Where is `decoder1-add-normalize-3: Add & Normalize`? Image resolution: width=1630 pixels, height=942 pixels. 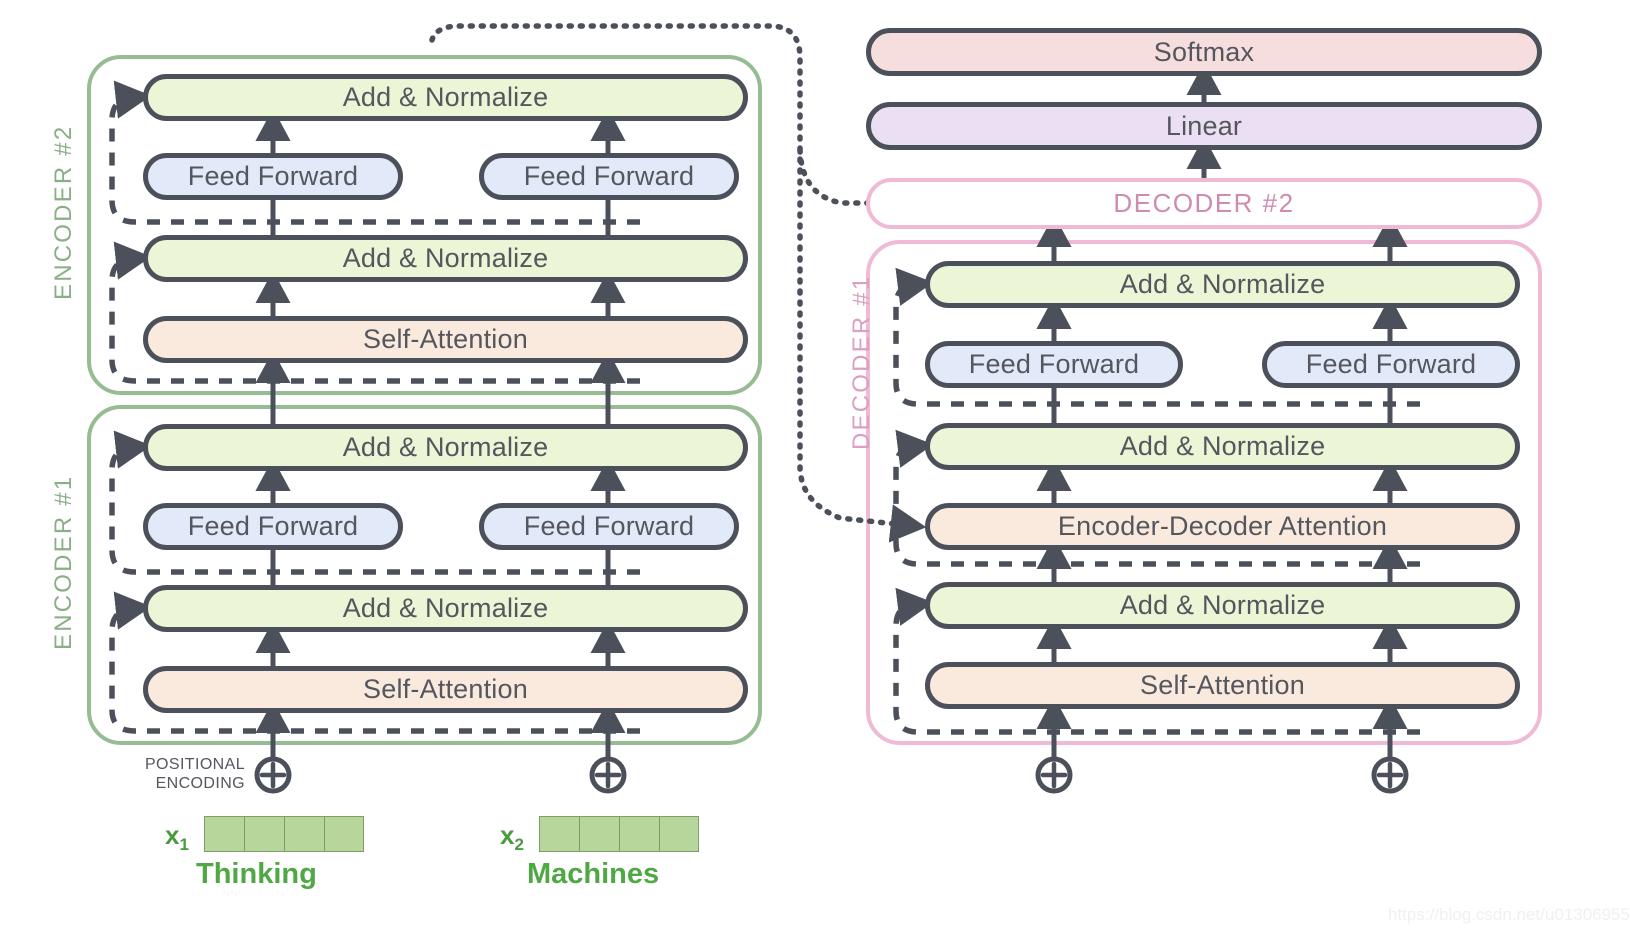
decoder1-add-normalize-3: Add & Normalize is located at coordinates (1222, 284).